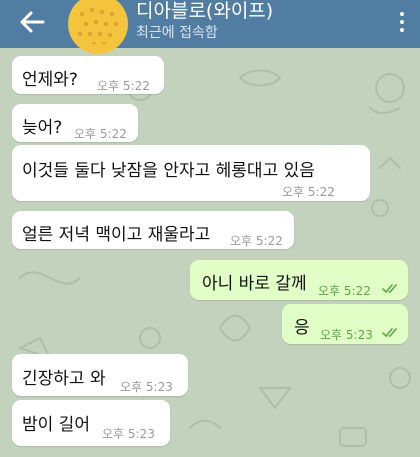 The height and width of the screenshot is (457, 420). Describe the element at coordinates (64, 379) in the screenshot. I see `message-text: 긴장하고 와` at that location.